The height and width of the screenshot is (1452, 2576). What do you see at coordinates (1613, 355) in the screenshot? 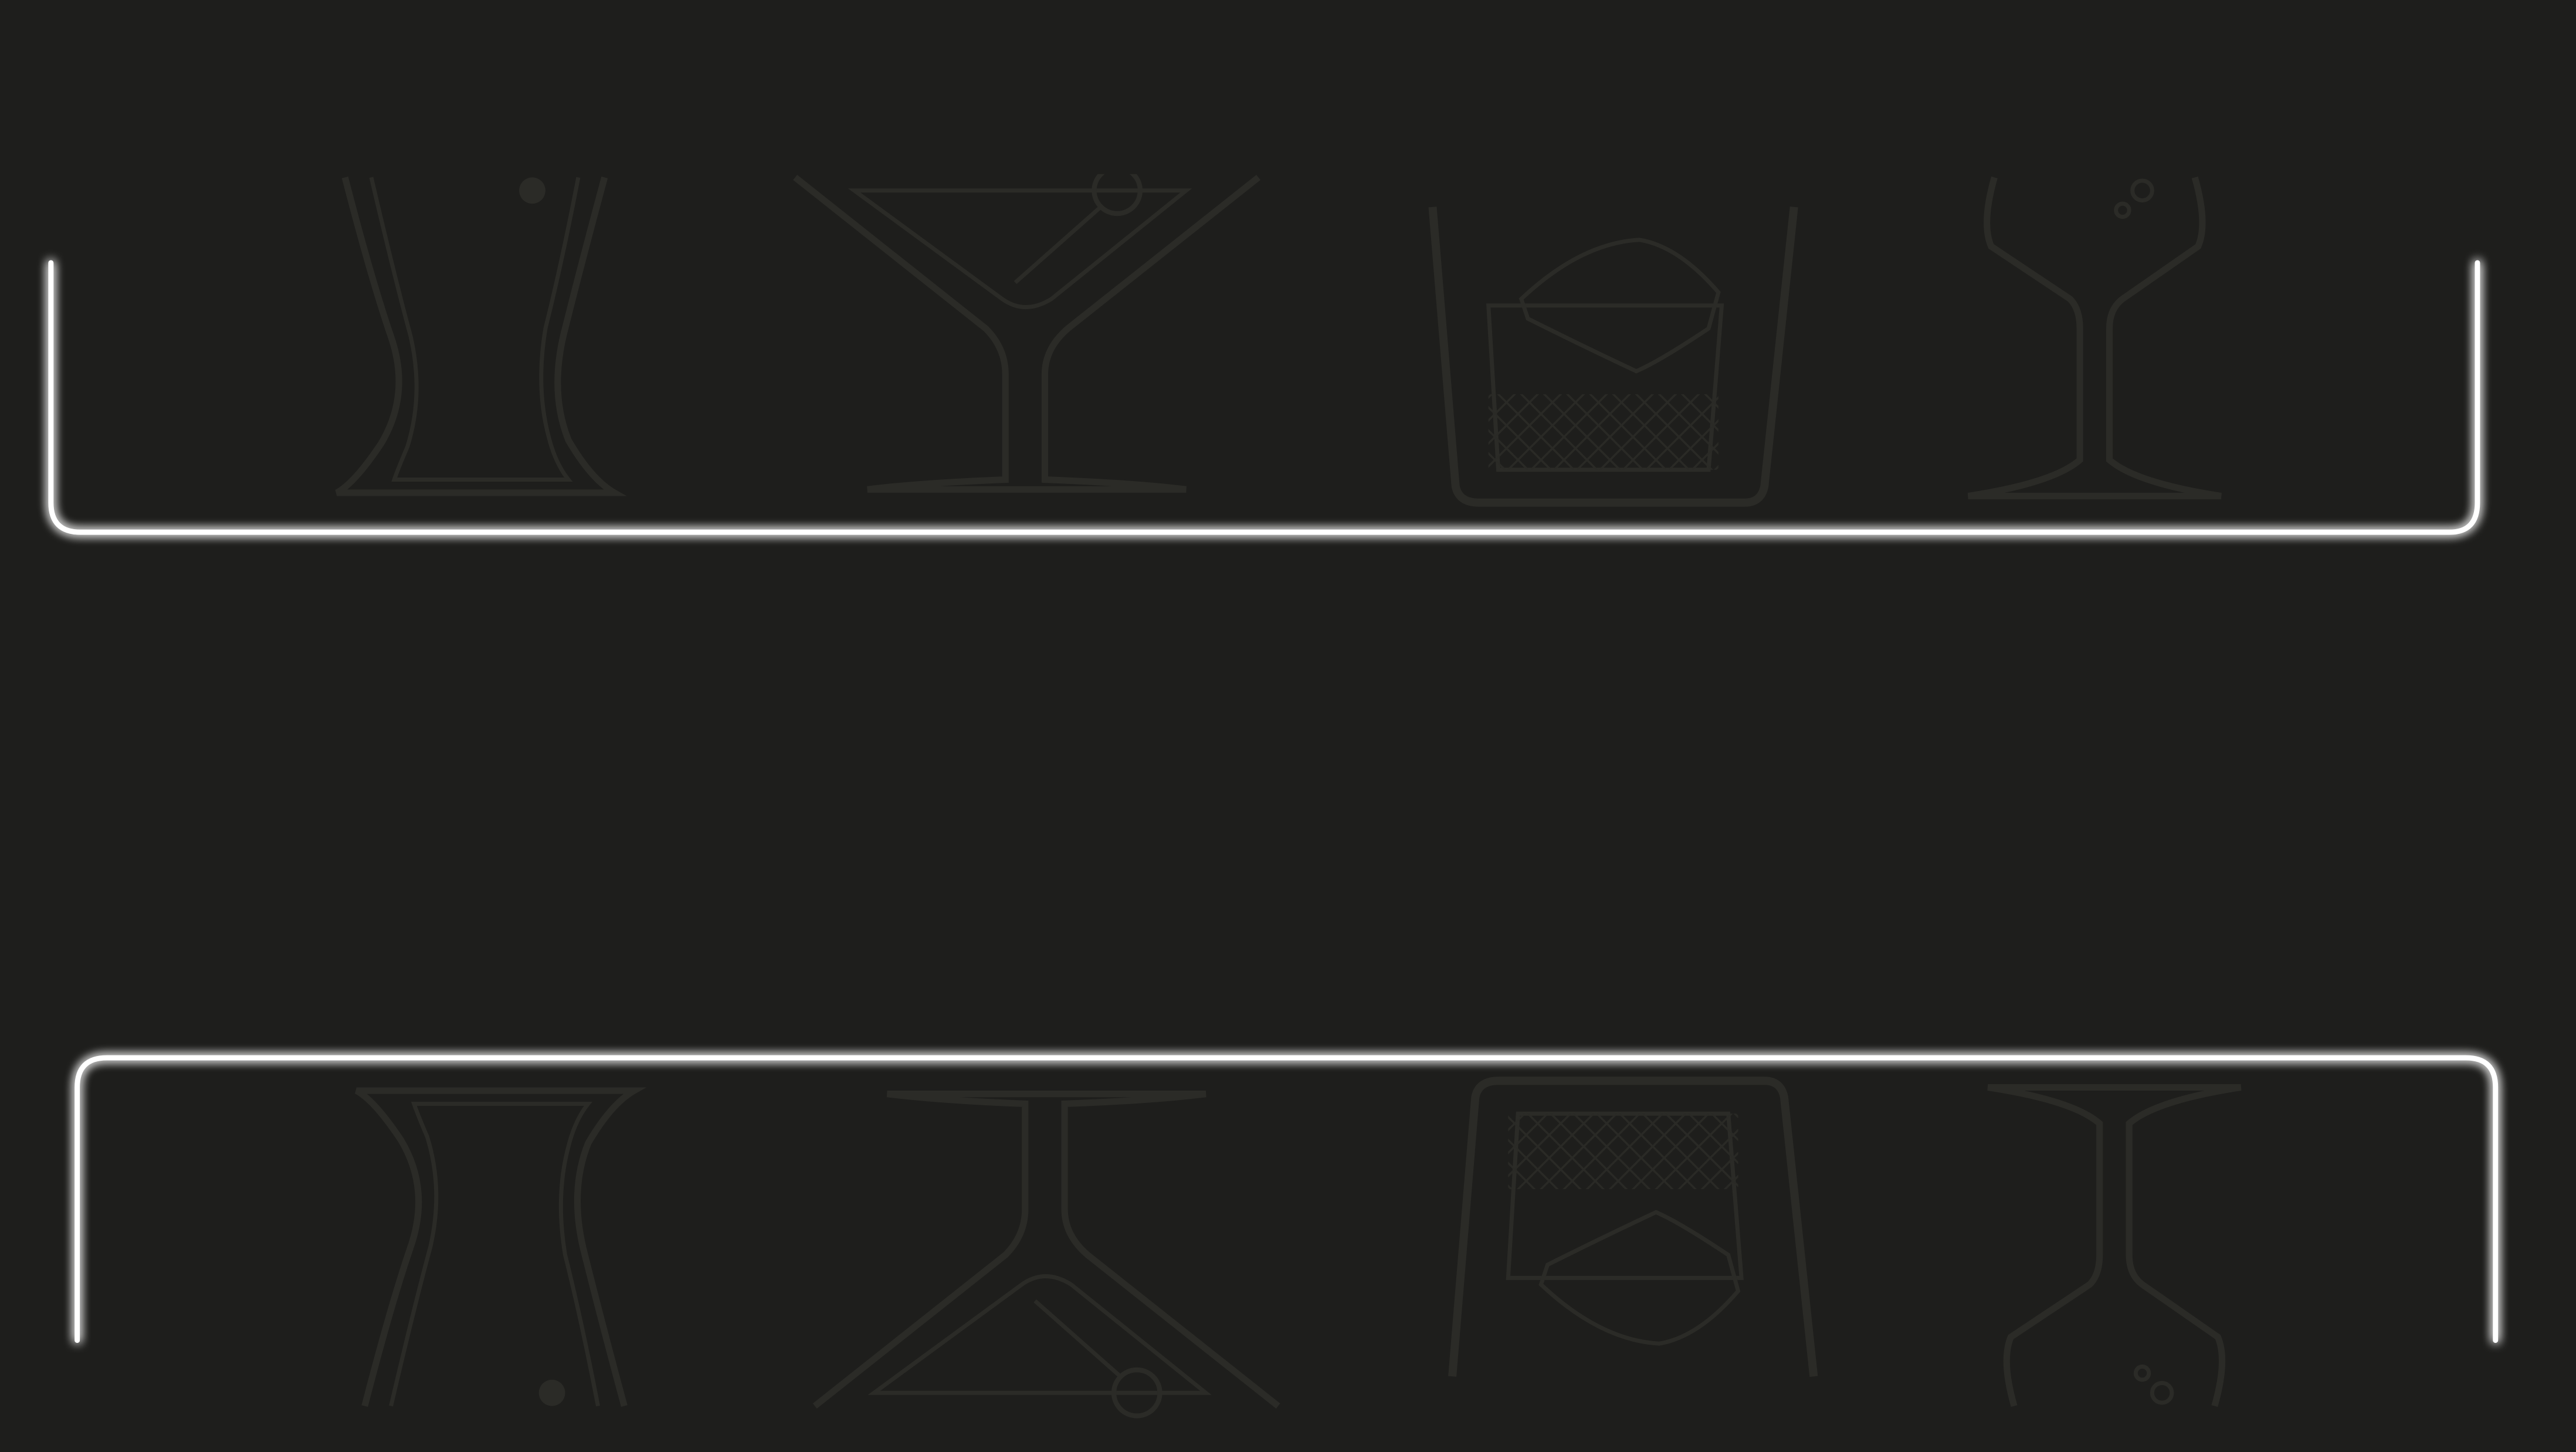
I see `rocks-glass-icon` at bounding box center [1613, 355].